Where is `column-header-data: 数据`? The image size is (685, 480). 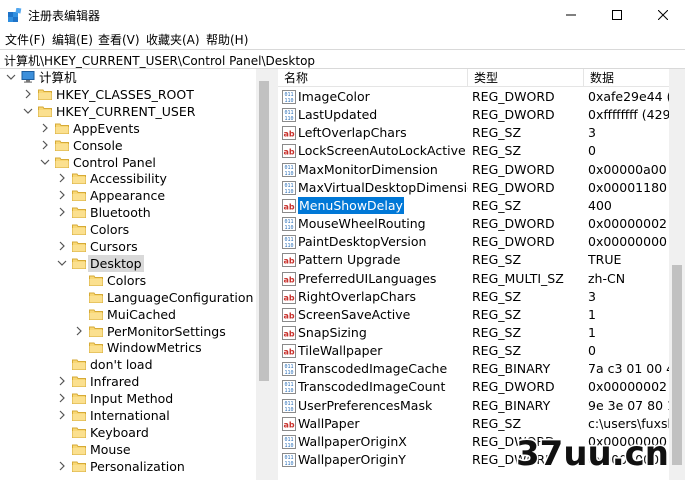 column-header-data: 数据 is located at coordinates (626, 78).